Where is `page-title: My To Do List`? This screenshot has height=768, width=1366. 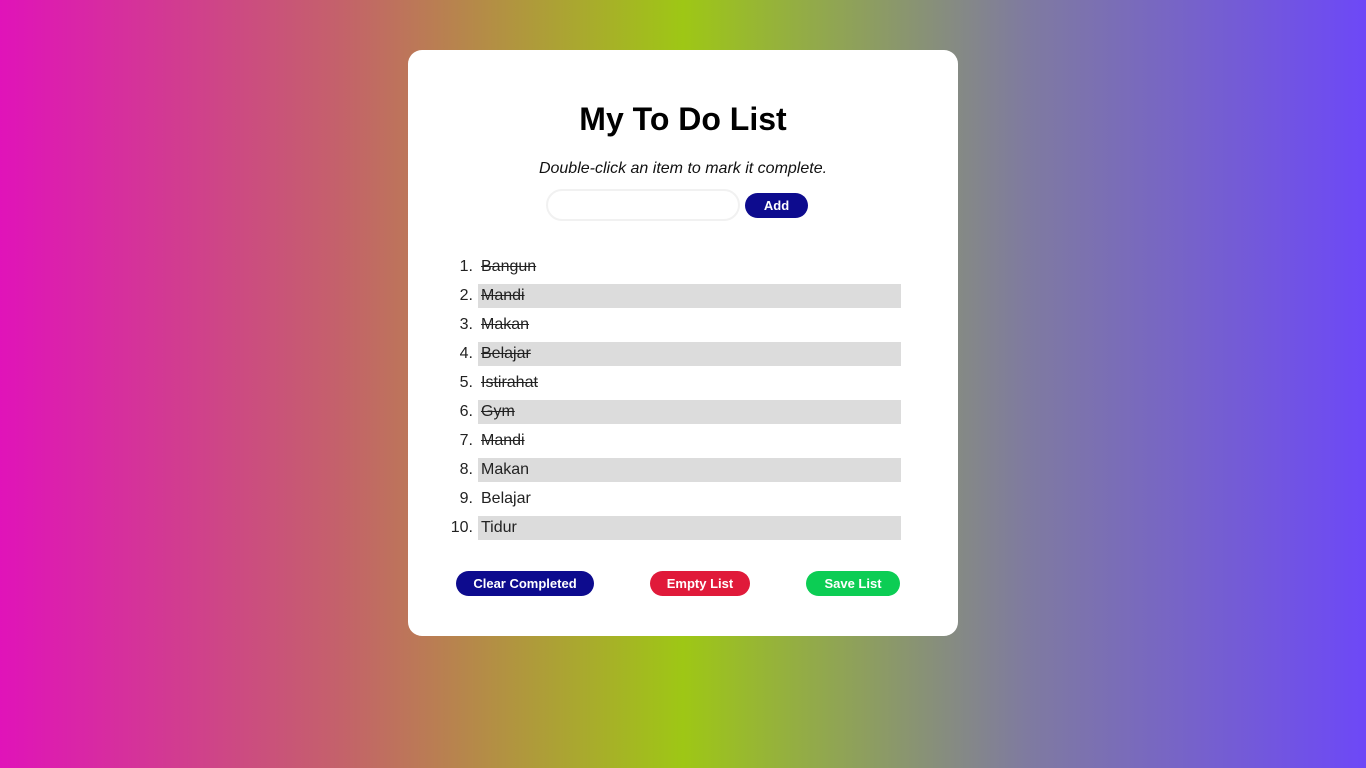 page-title: My To Do List is located at coordinates (683, 119).